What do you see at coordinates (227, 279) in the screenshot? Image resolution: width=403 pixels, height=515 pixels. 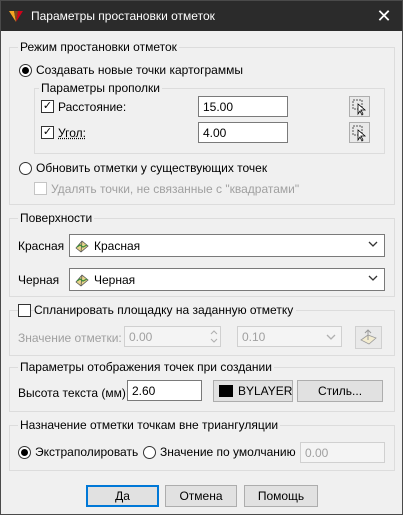 I see `black-surface-select: Черная` at bounding box center [227, 279].